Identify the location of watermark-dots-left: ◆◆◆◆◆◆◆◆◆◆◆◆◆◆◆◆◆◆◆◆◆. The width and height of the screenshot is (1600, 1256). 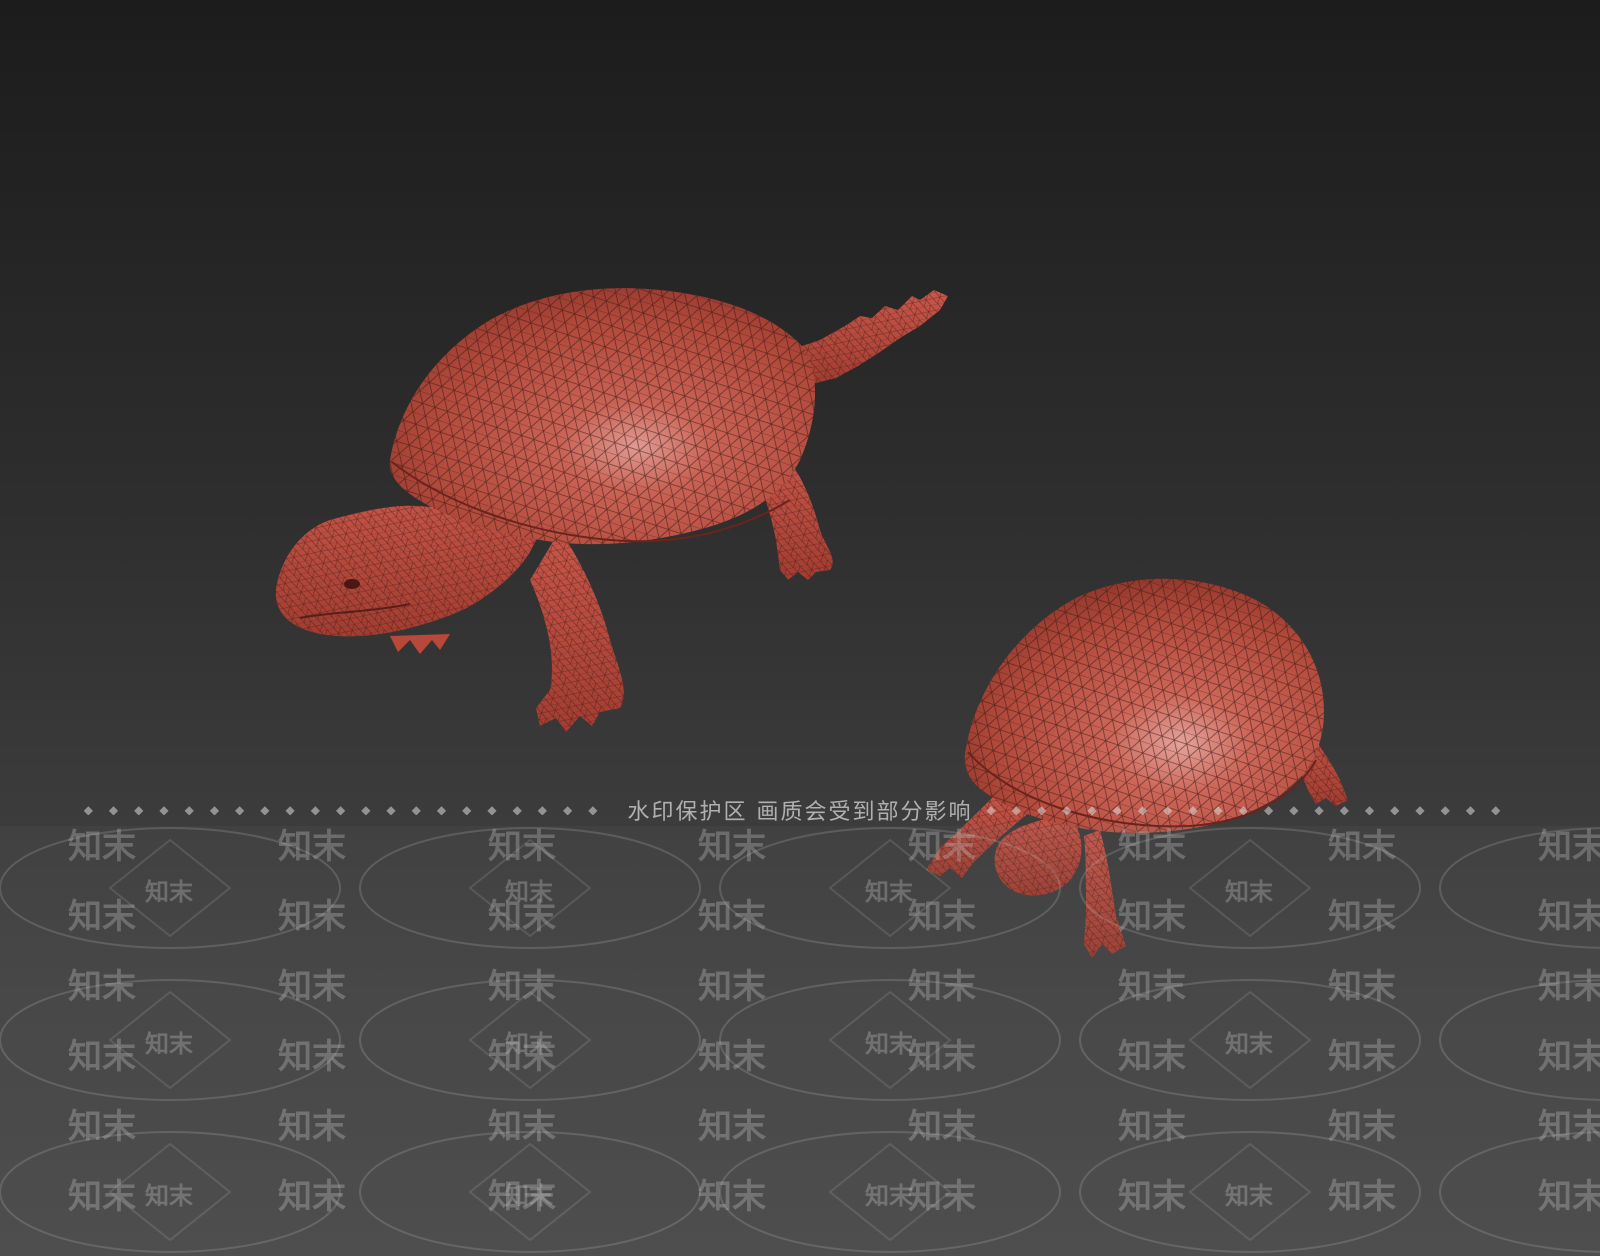
(348, 810).